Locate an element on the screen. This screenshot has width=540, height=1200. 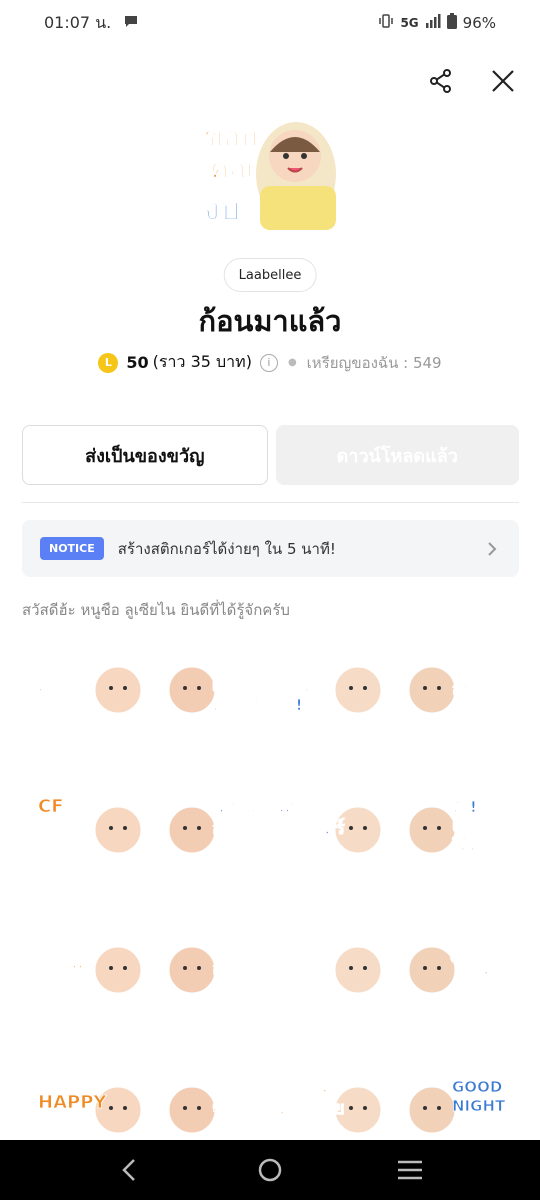
sticker-item: GOOD NIGHT งับบบ is located at coordinates (452, 1110).